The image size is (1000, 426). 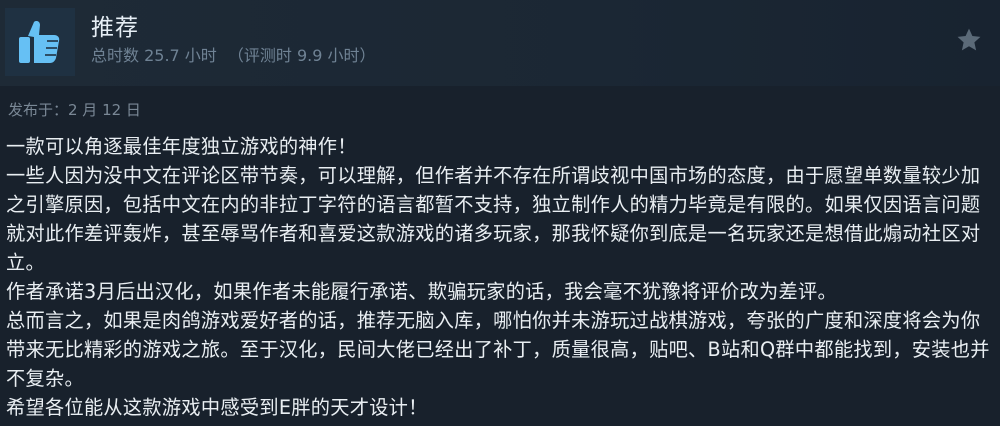 What do you see at coordinates (74, 110) in the screenshot?
I see `posted-date: 发布于：2 月 12 日` at bounding box center [74, 110].